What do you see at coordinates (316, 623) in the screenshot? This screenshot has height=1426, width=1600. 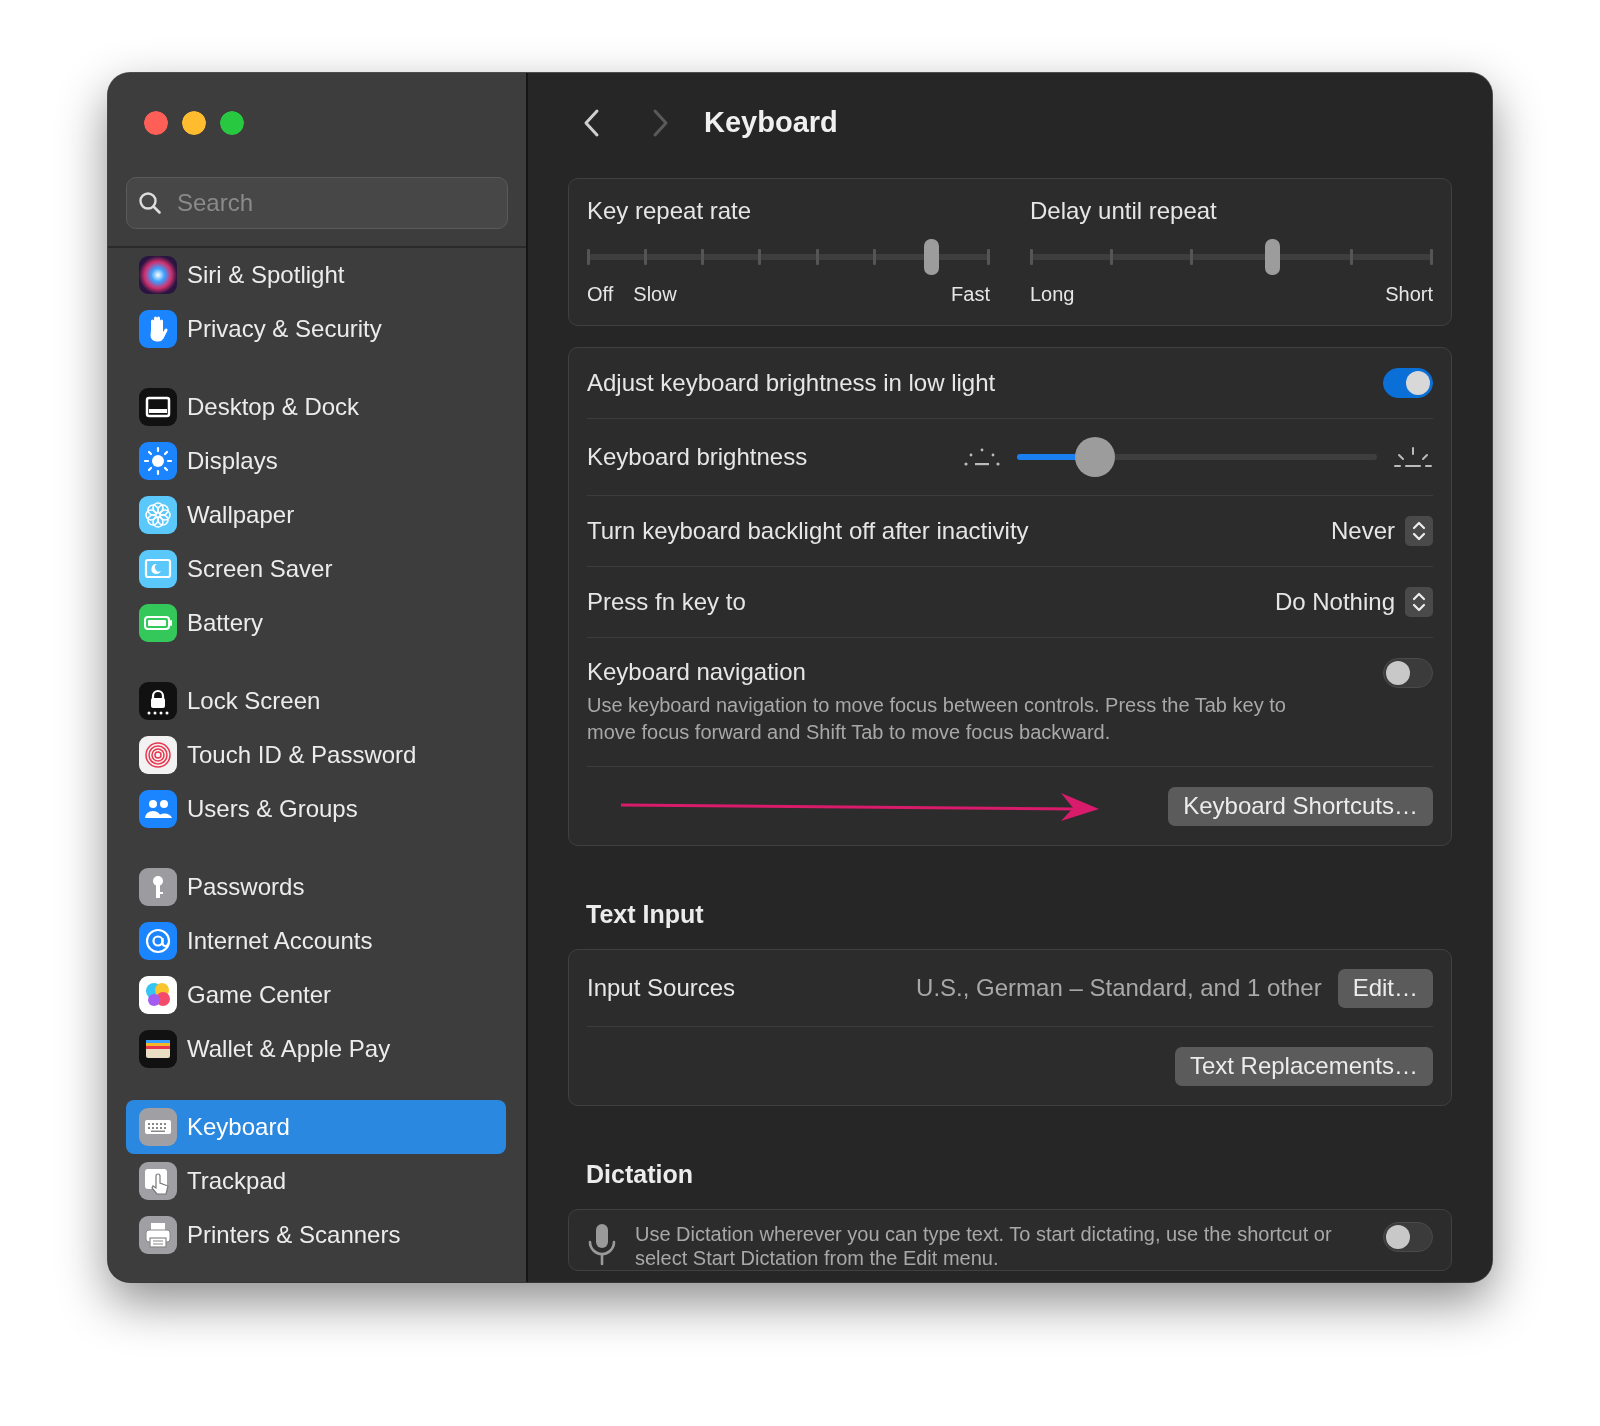 I see `sidebar-item: Battery` at bounding box center [316, 623].